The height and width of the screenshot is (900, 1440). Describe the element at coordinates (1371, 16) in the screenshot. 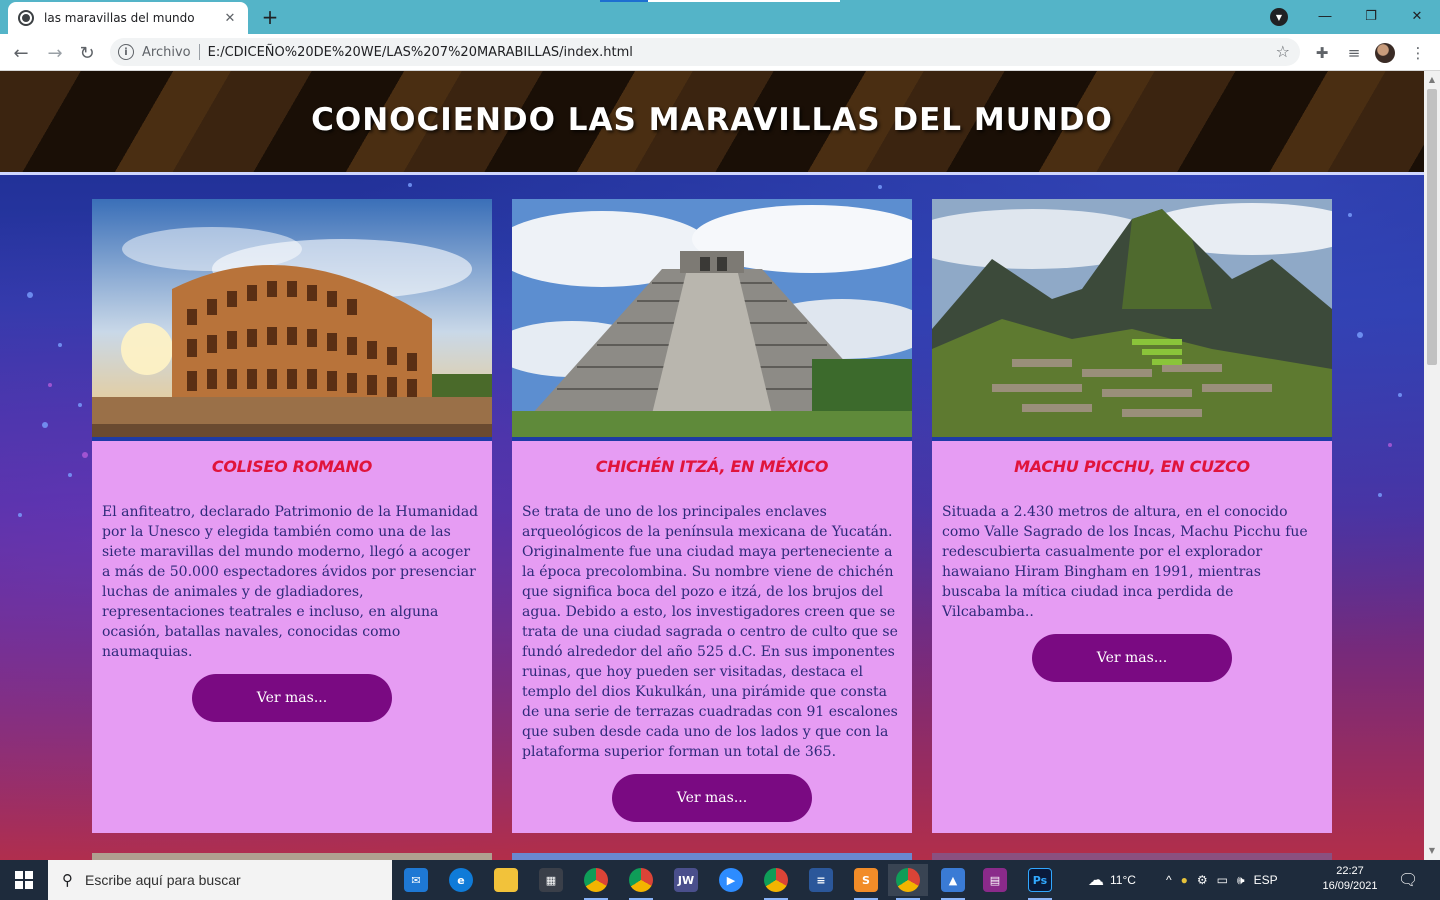

I see `restore-button: ❐` at that location.